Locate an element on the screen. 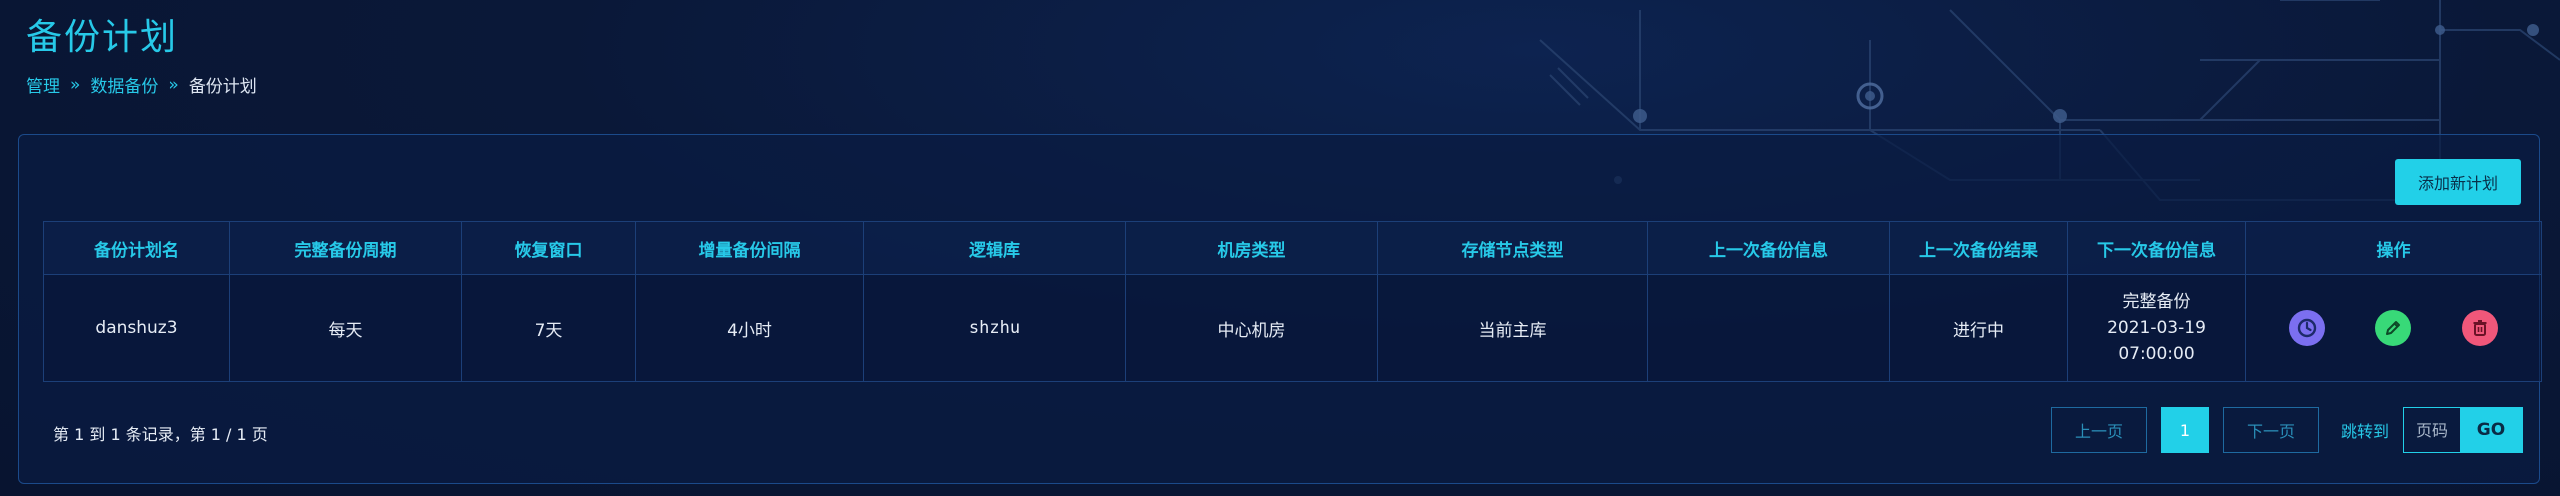 Image resolution: width=2560 pixels, height=496 pixels. breadcrumb: 管理 » 数据备份 » 备份计划 is located at coordinates (141, 85).